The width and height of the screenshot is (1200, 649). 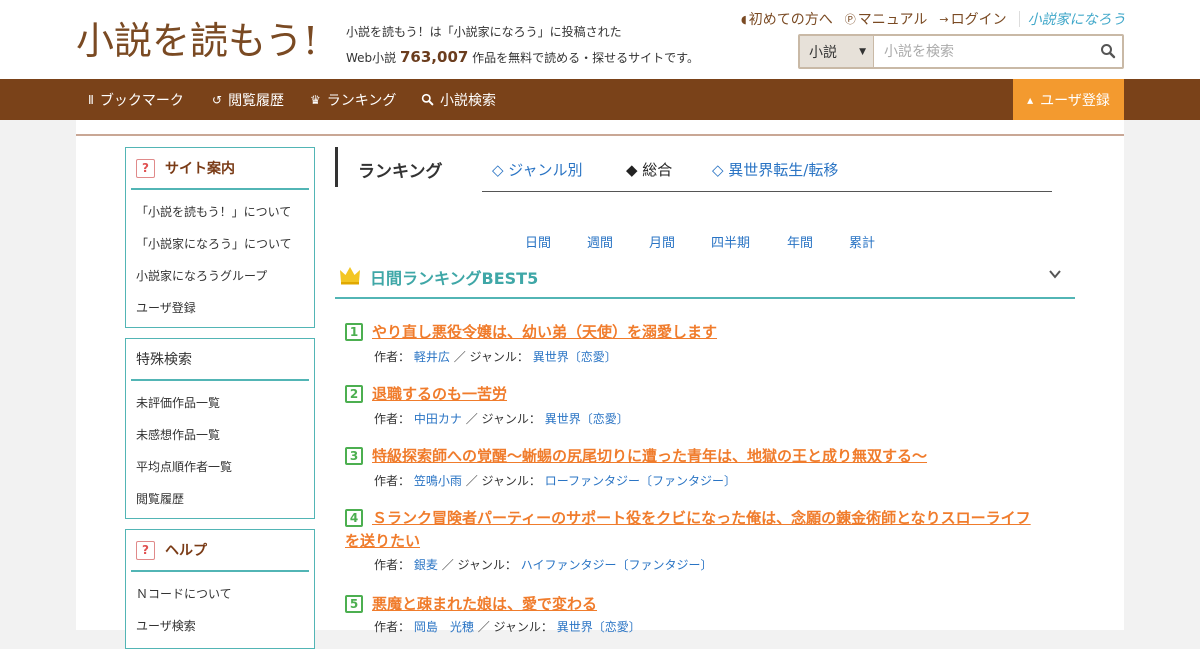 What do you see at coordinates (220, 626) in the screenshot?
I see `sidebar-item: ユーザ検索` at bounding box center [220, 626].